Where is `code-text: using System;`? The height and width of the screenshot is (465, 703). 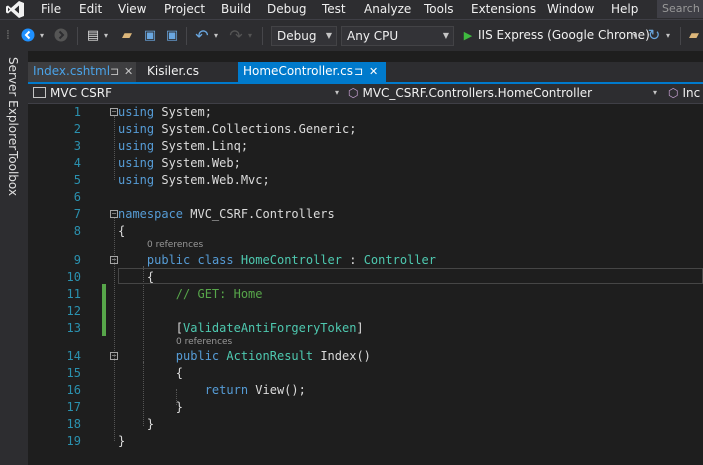
code-text: using System; is located at coordinates (165, 112).